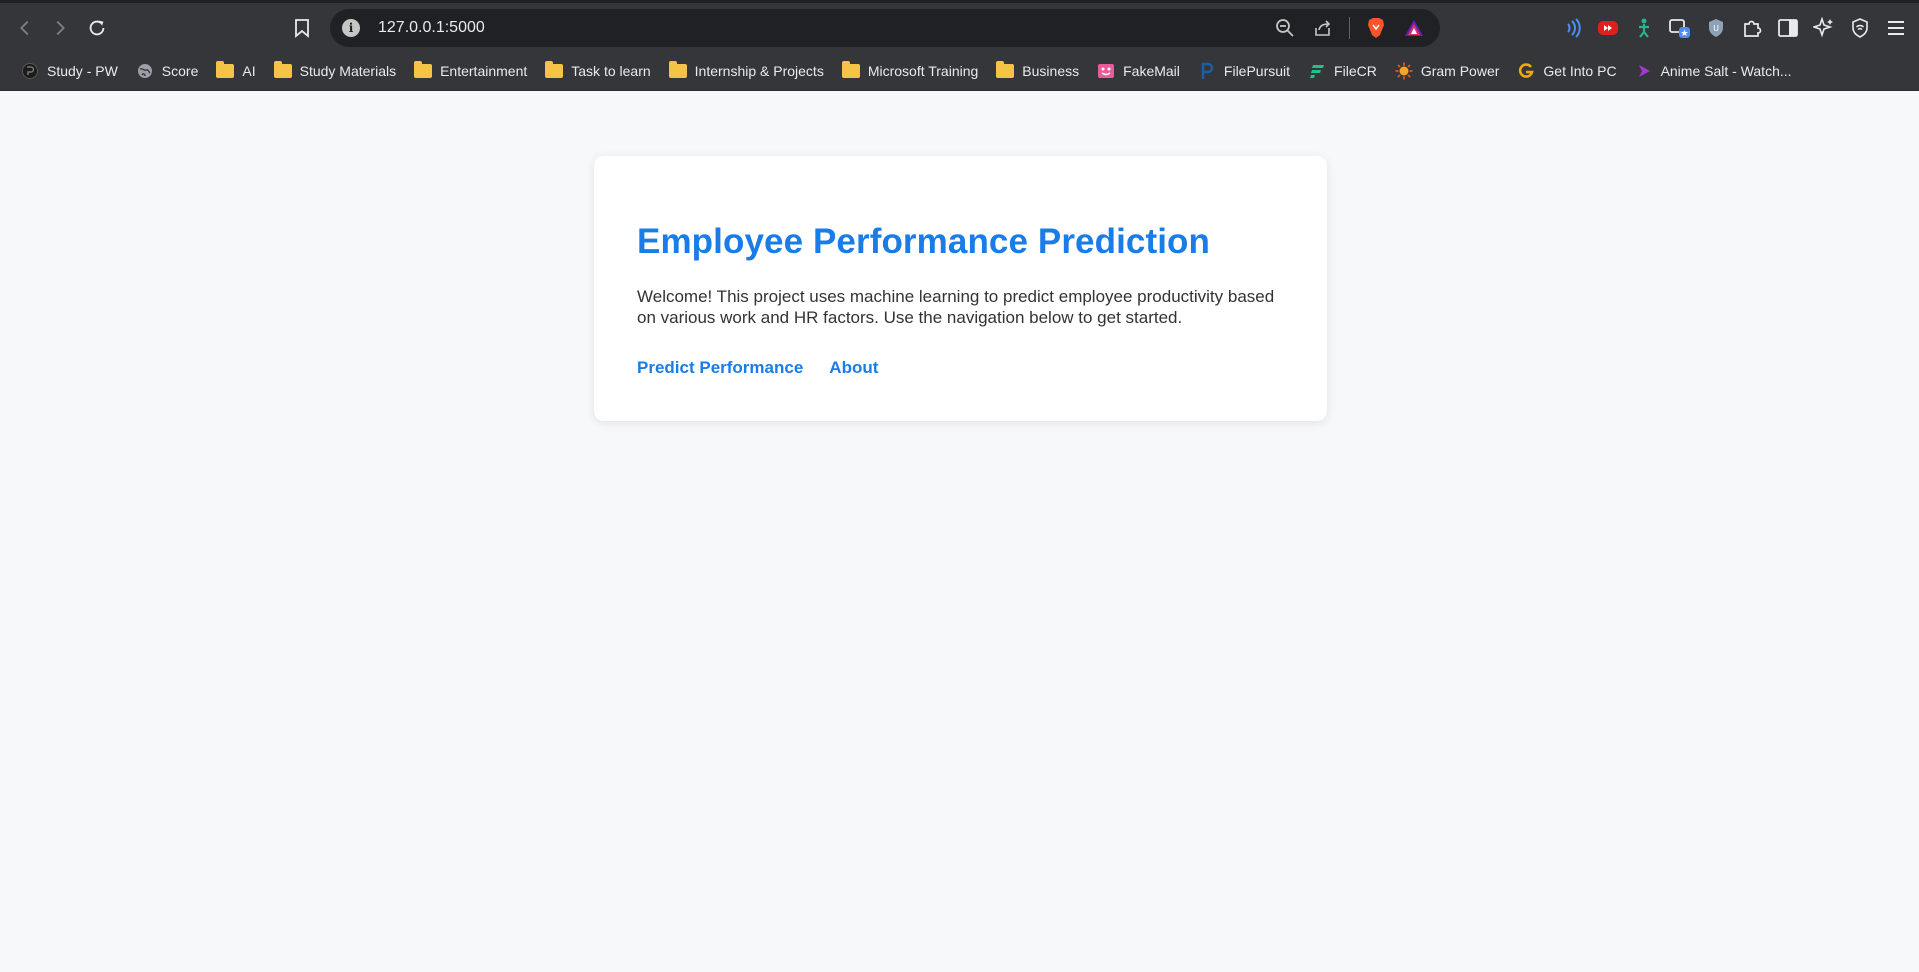  I want to click on gram-power-icon, so click(1404, 71).